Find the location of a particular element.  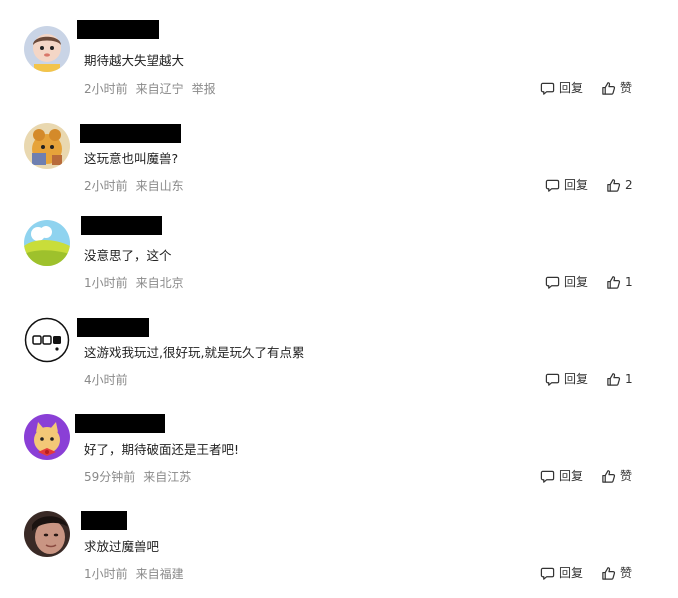

comment-meta: 1小时前 来自北京 is located at coordinates (138, 283).